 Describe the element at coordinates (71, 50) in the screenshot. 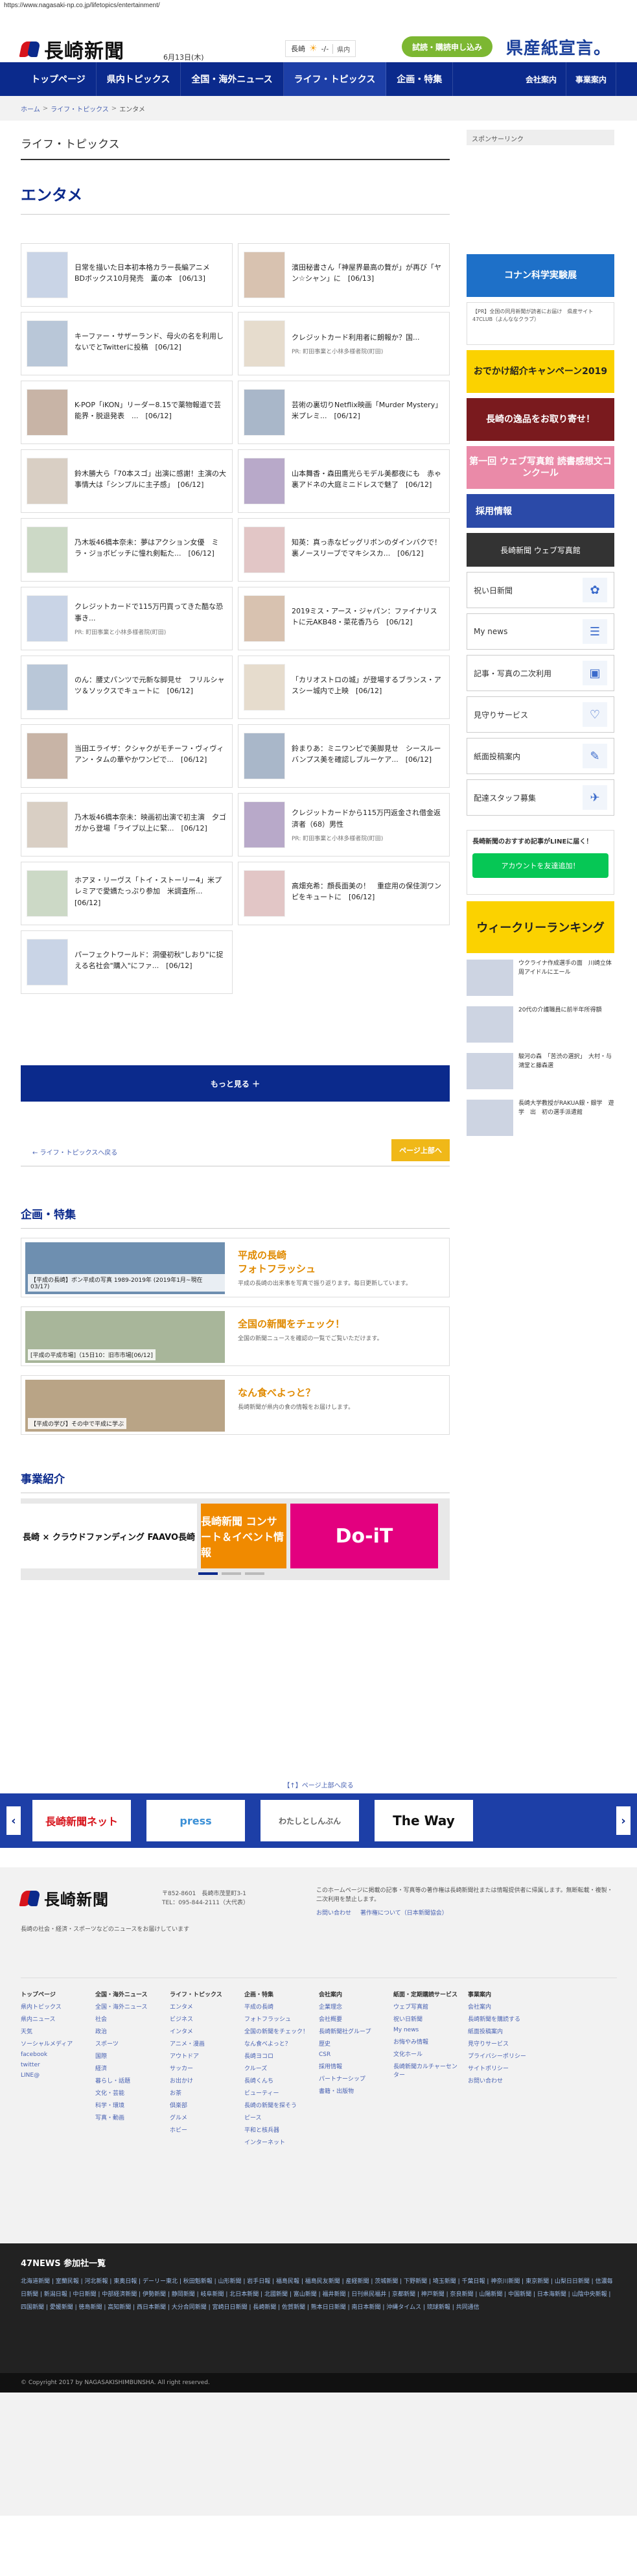

I see `site-logo: 長崎新聞` at that location.